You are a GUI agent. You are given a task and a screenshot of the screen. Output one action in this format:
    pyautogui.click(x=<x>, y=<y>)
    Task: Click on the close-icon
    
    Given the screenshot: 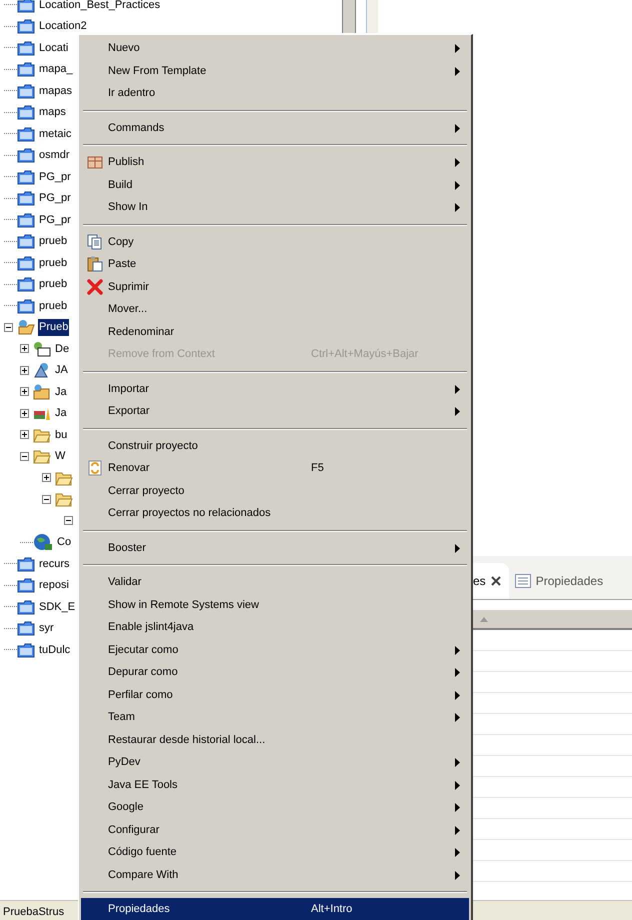 What is the action you would take?
    pyautogui.click(x=495, y=581)
    